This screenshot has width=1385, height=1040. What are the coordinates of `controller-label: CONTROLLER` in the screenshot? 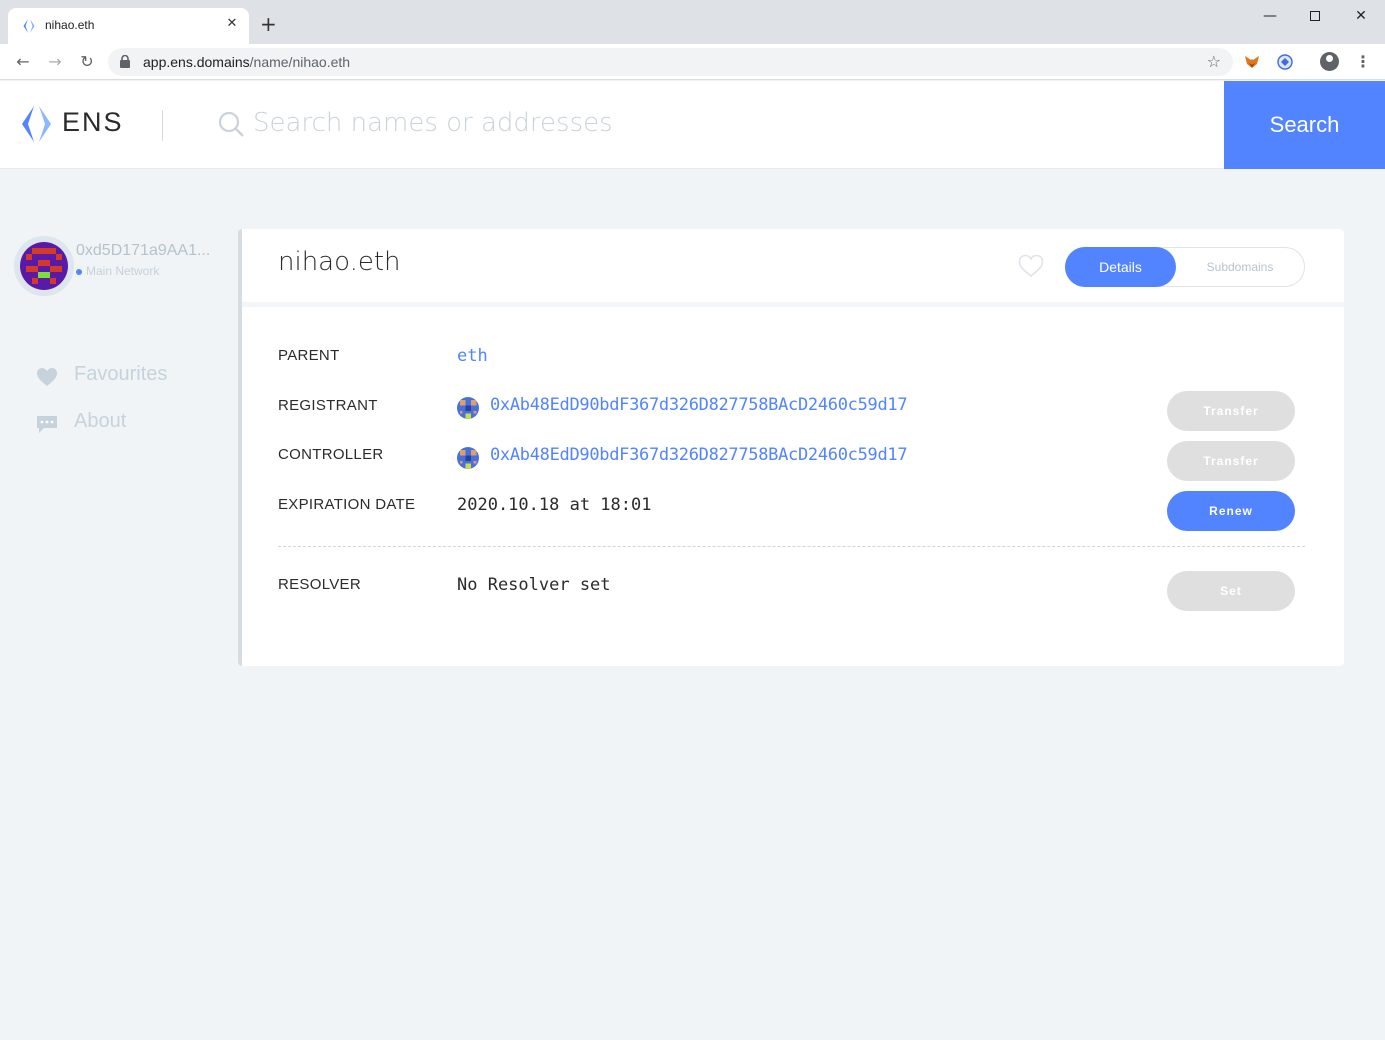 It's located at (331, 454).